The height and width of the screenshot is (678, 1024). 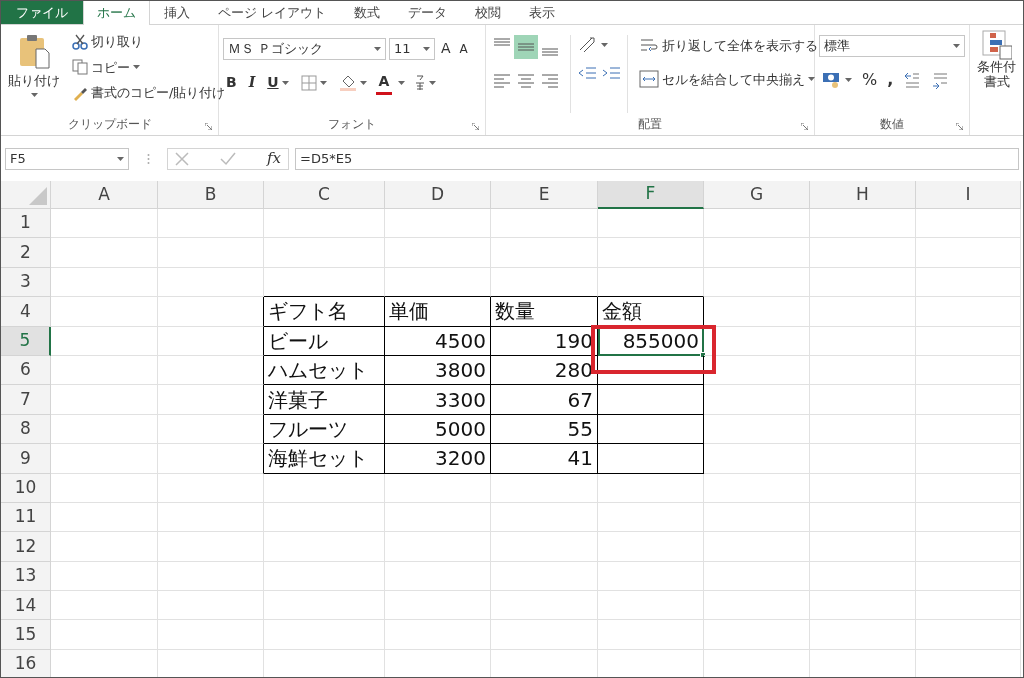 I want to click on column-header: I, so click(x=968, y=195).